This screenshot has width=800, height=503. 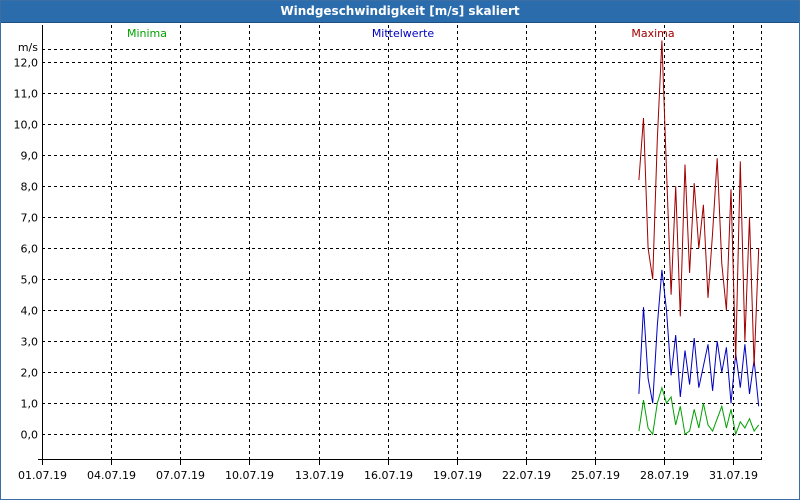 I want to click on x-tick-label: 28.07.19, so click(x=664, y=475).